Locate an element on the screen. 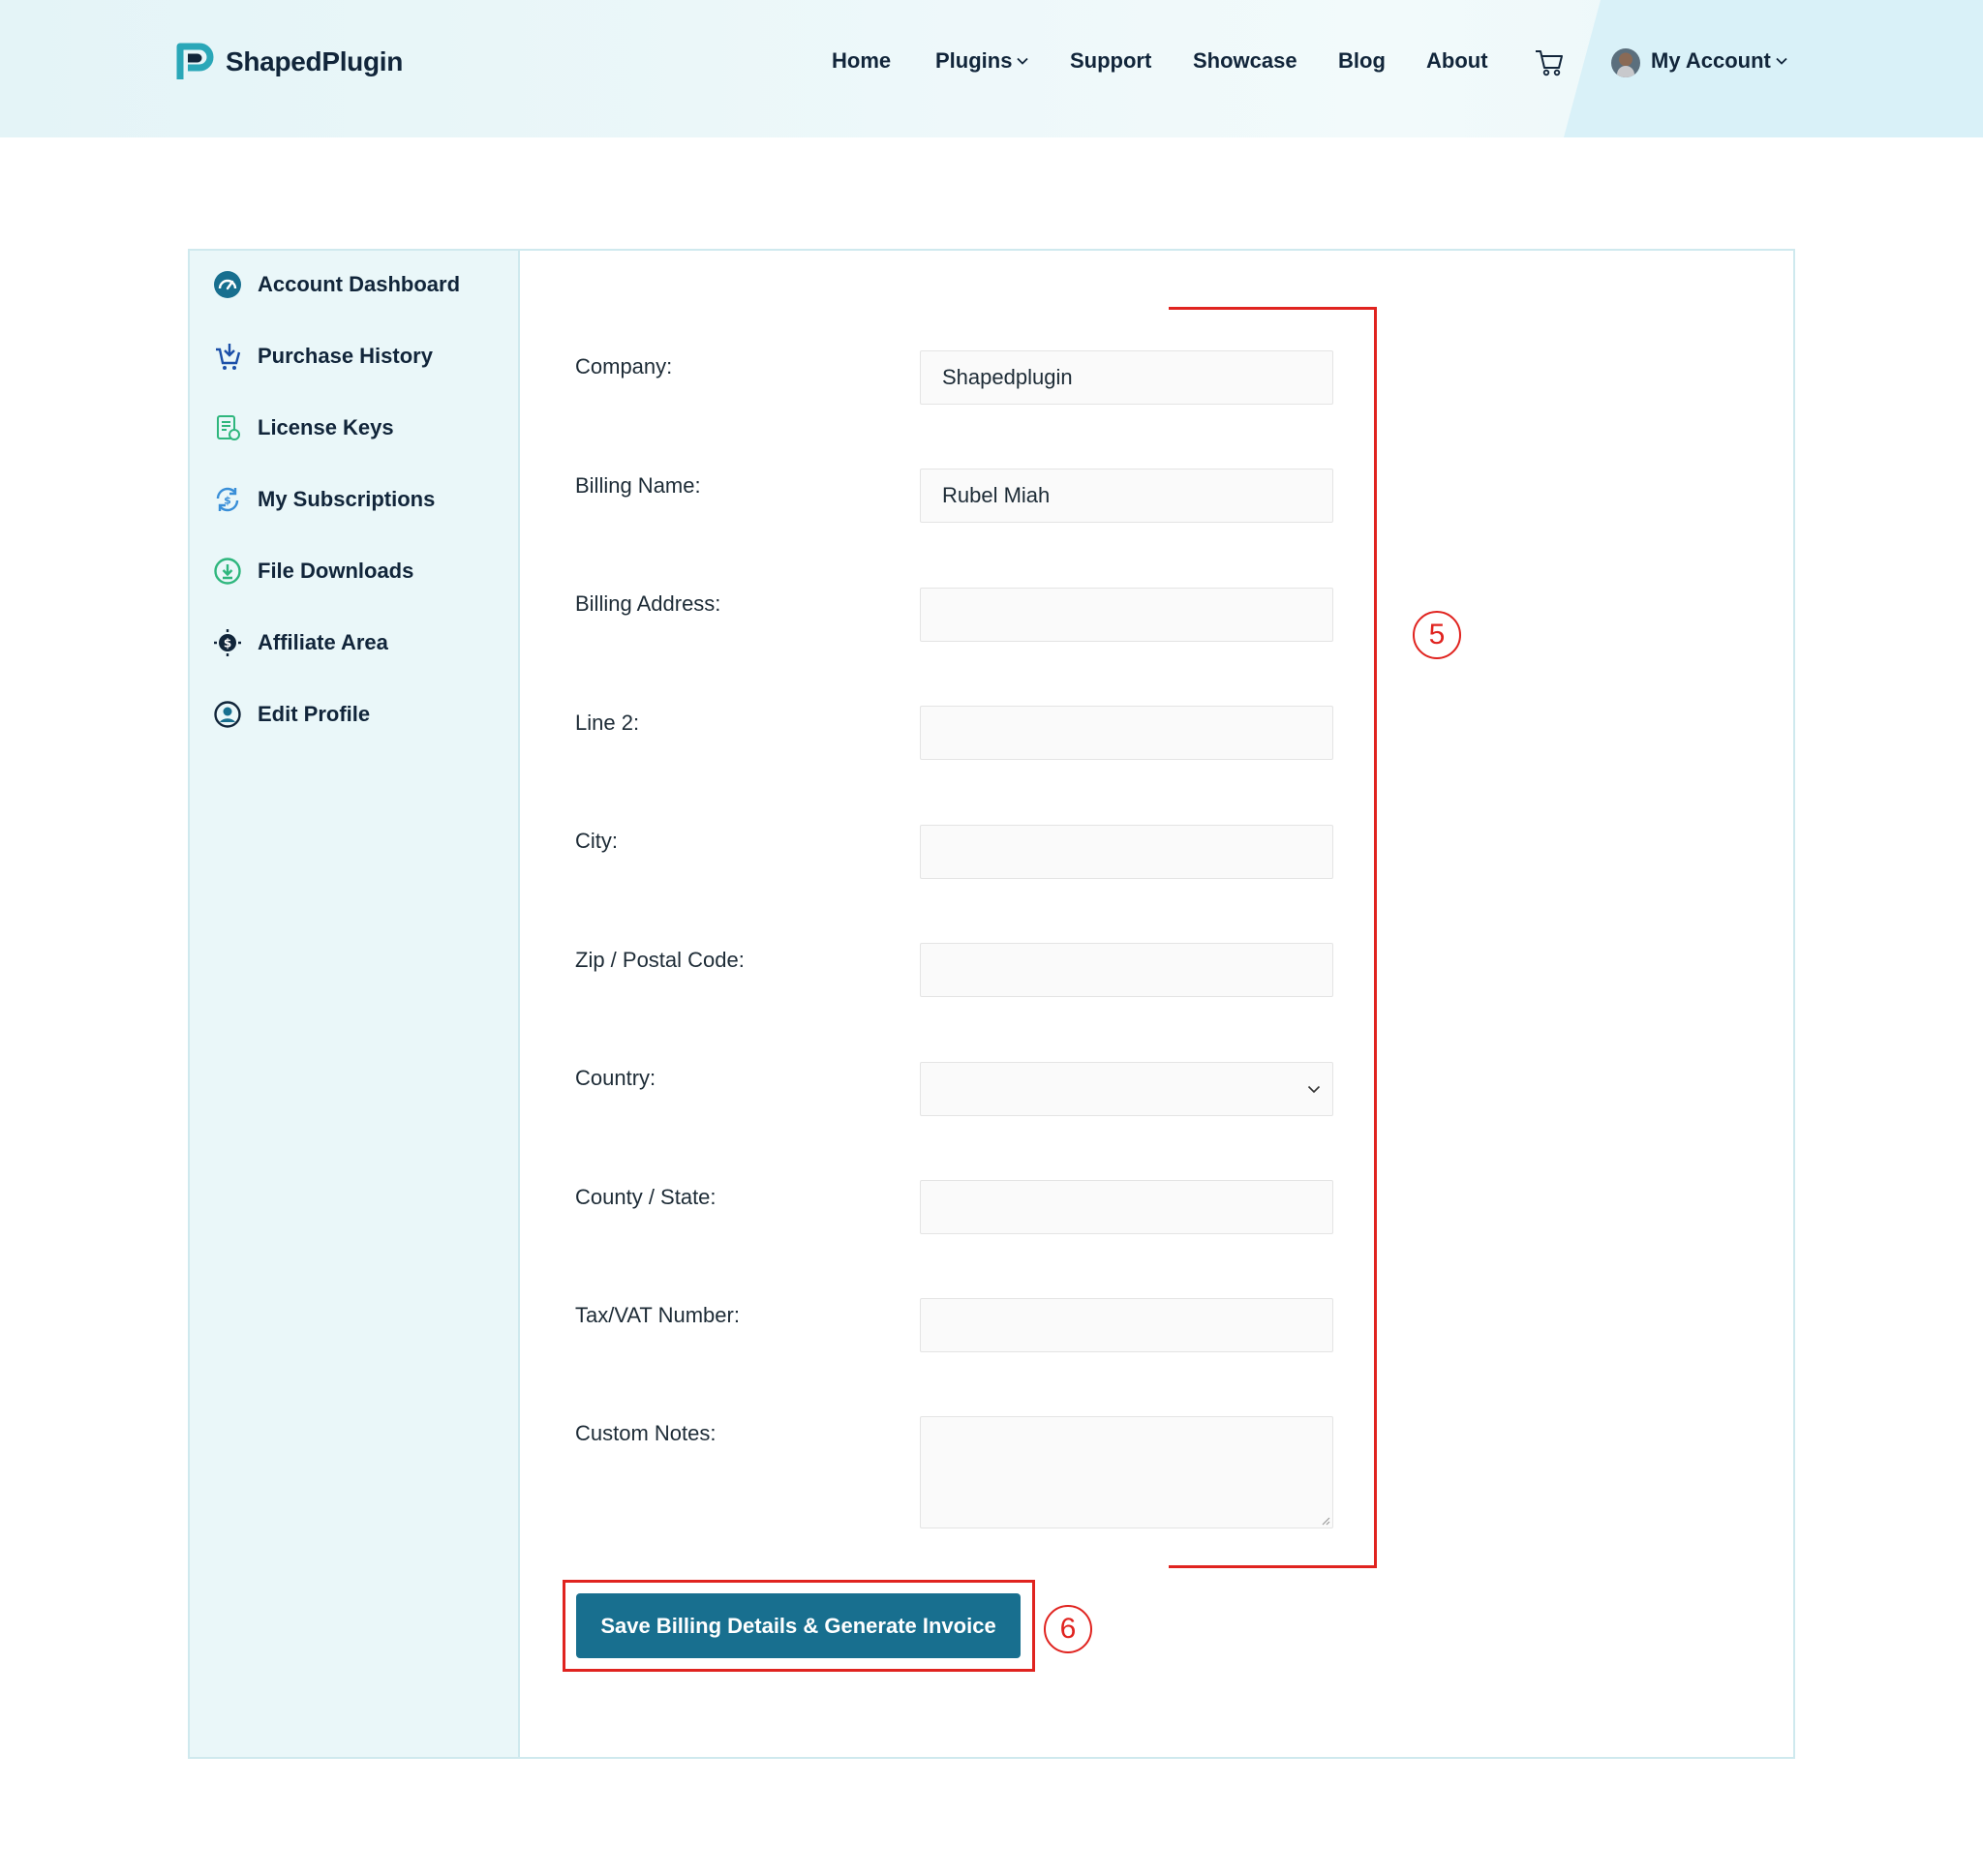  state-label: County / State: is located at coordinates (646, 1197).